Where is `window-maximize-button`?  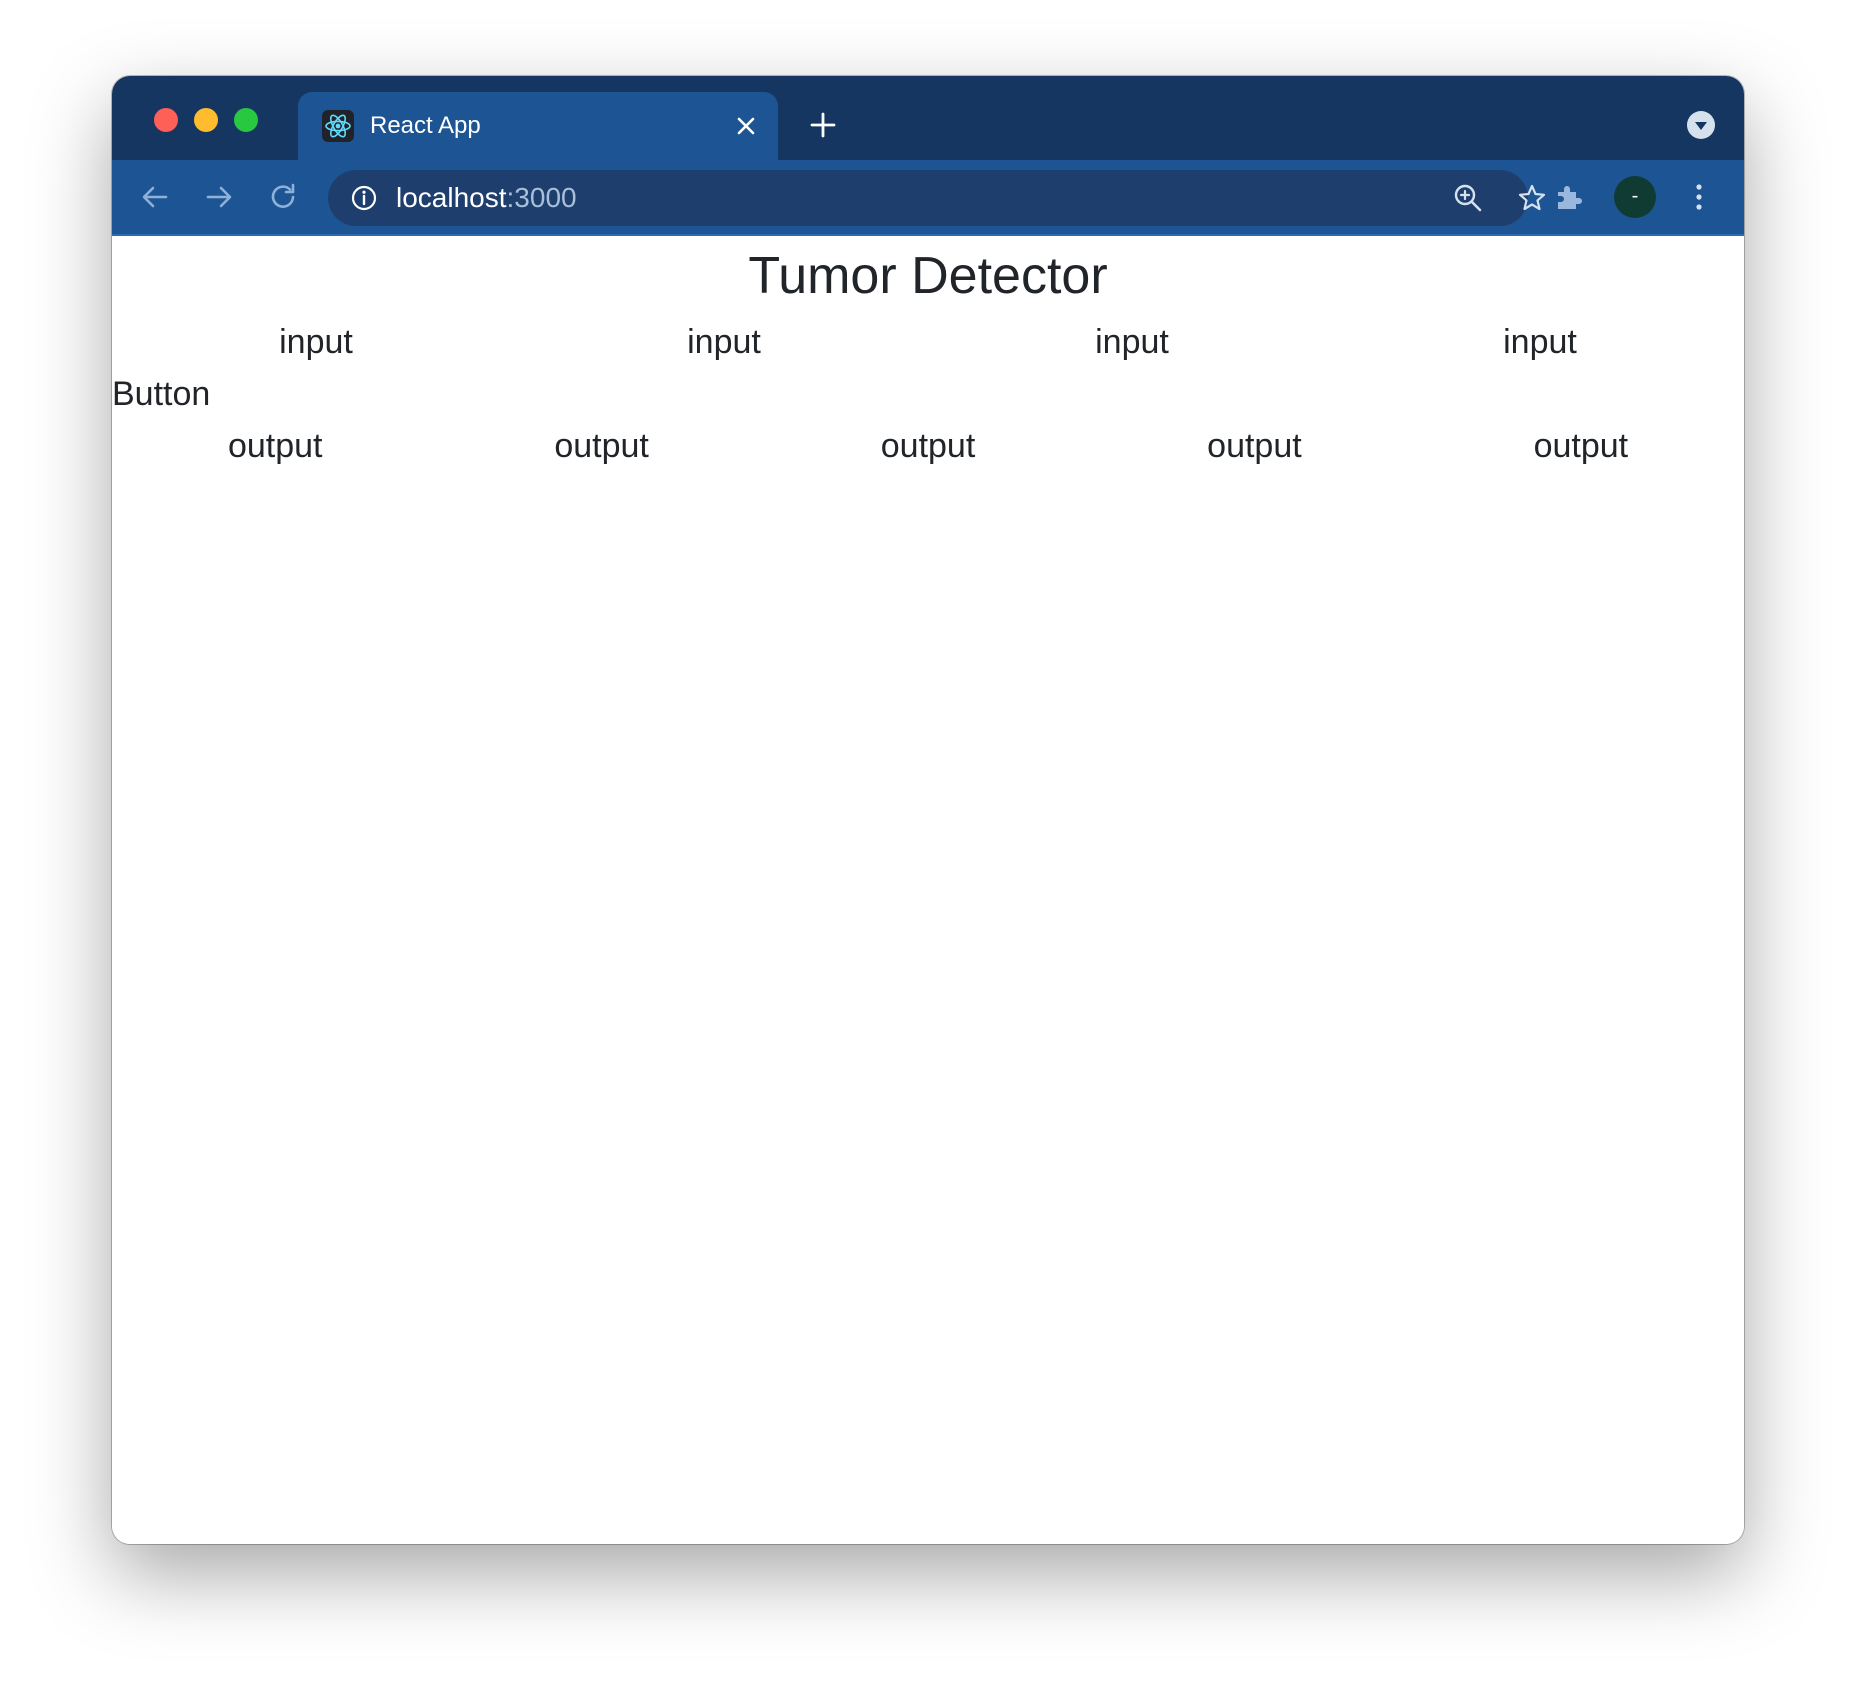 window-maximize-button is located at coordinates (246, 120).